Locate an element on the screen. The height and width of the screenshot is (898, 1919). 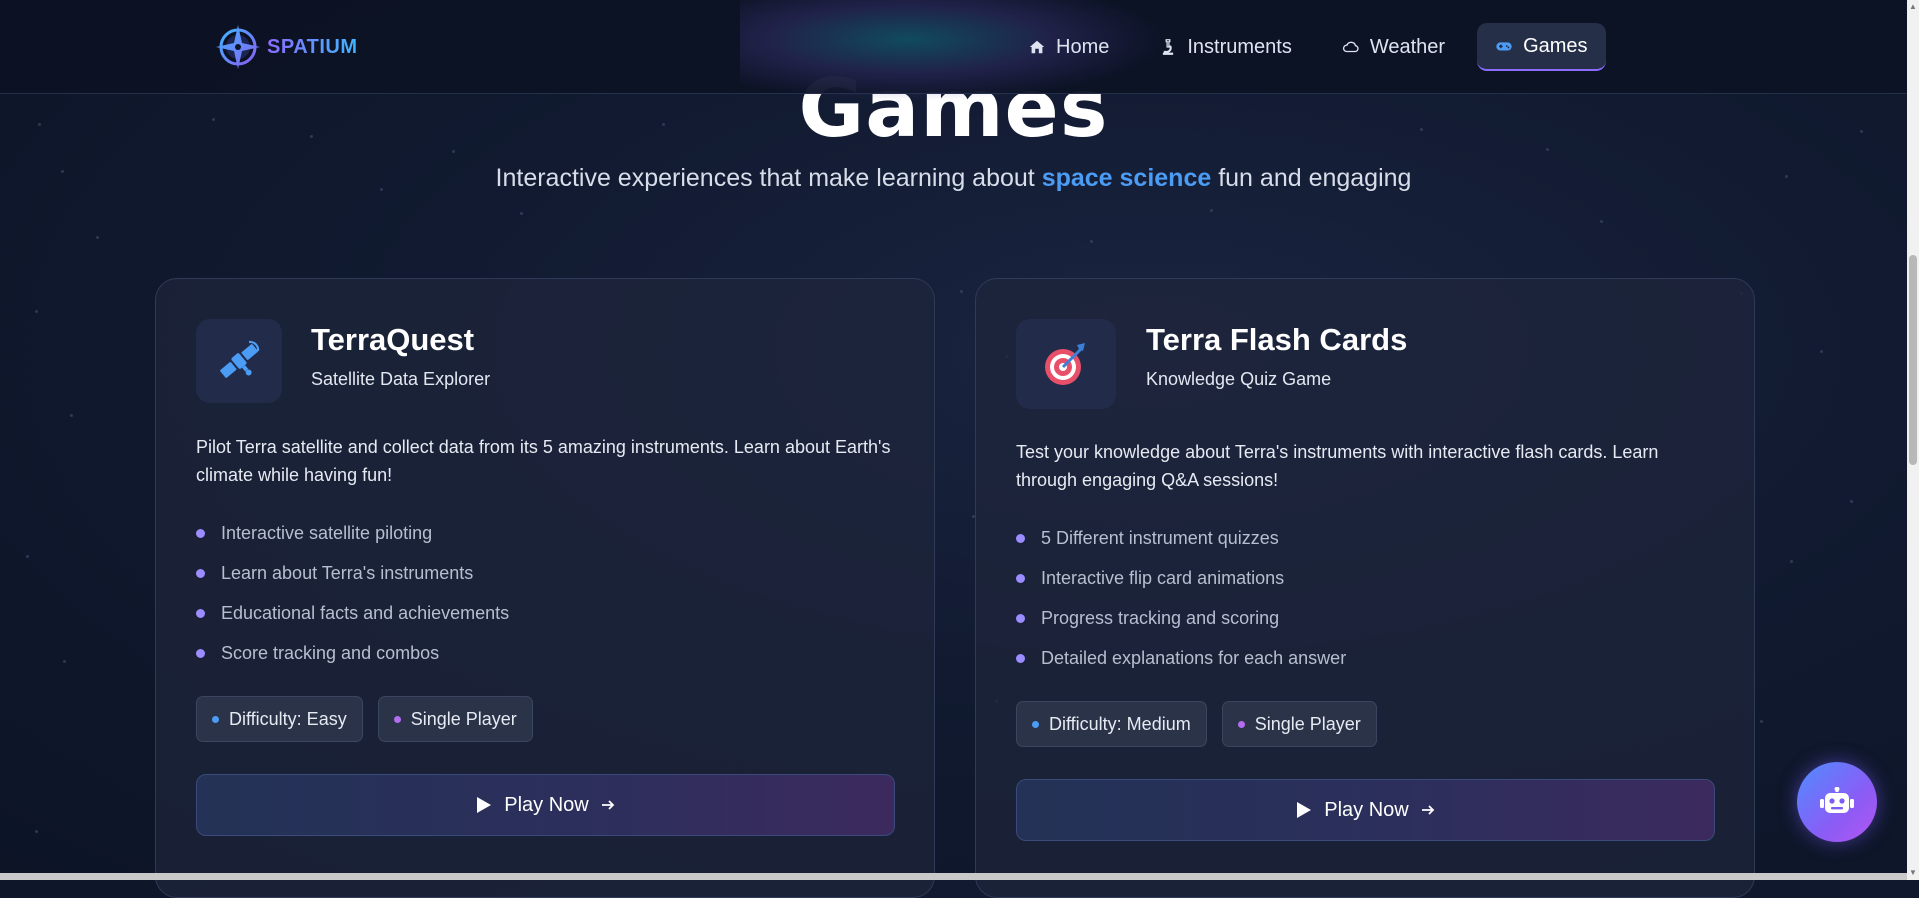
cloud-icon is located at coordinates (1350, 47).